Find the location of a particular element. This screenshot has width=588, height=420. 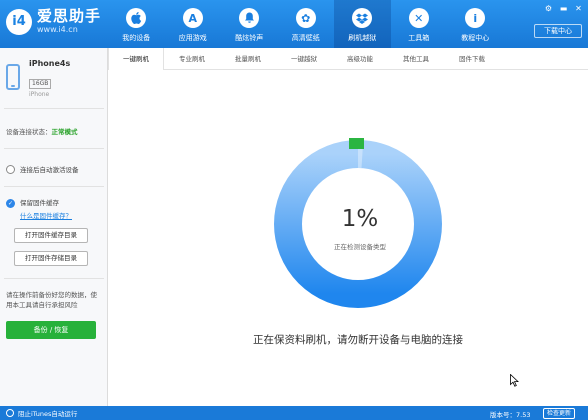

tab-other-tools: 其他工具 is located at coordinates (416, 59).